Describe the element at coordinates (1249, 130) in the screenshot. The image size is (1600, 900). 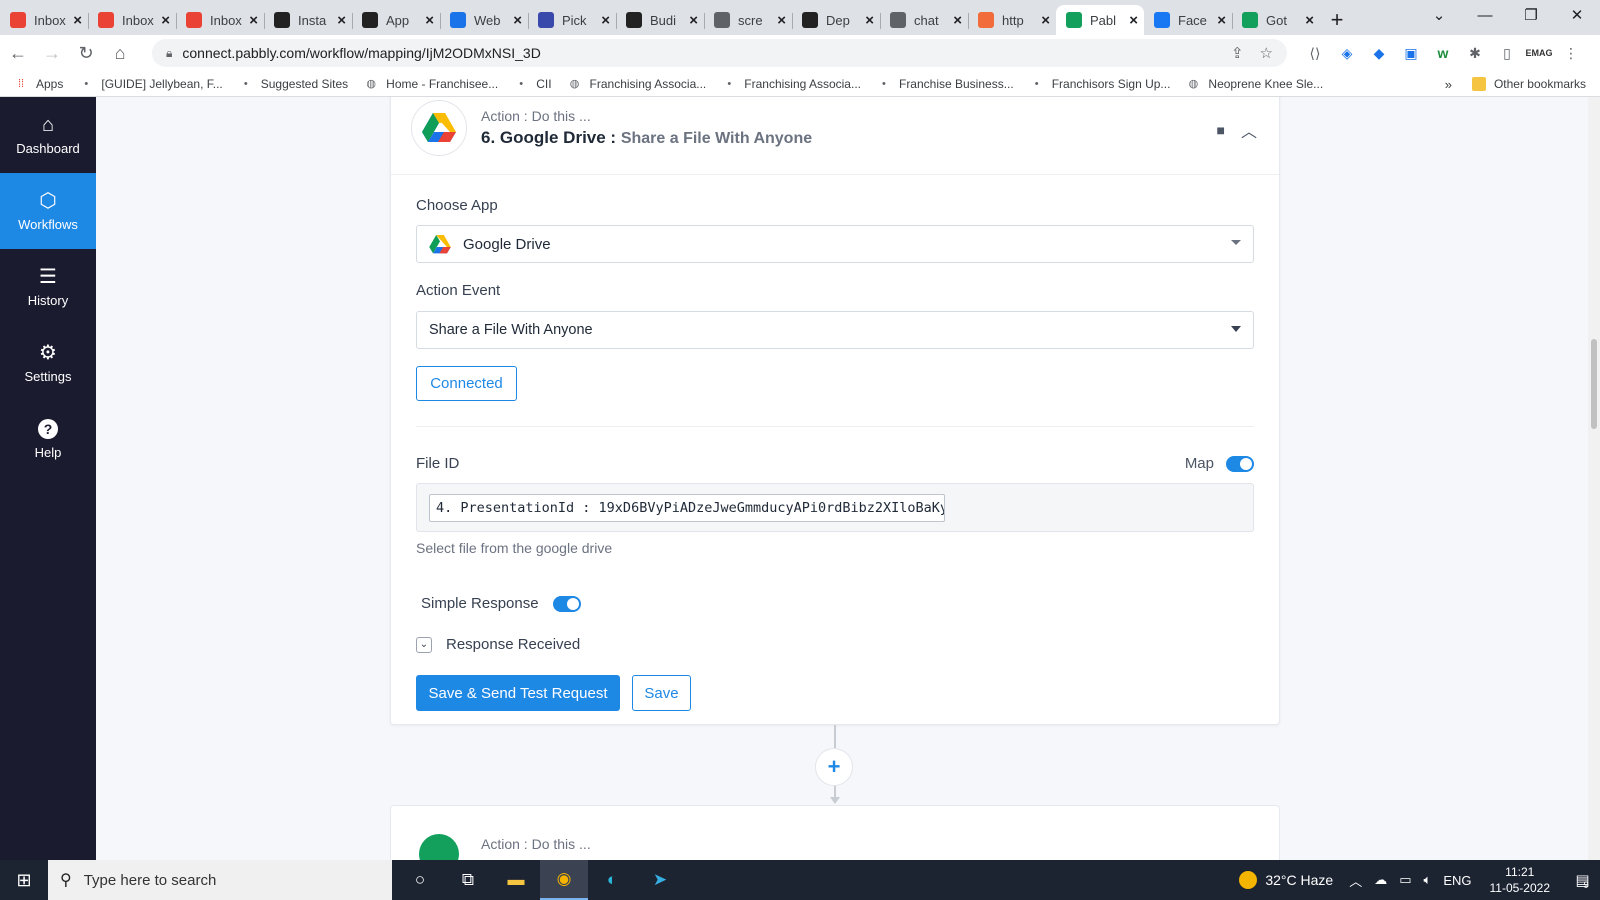
I see `collapse-chevron-icon: ︿` at that location.